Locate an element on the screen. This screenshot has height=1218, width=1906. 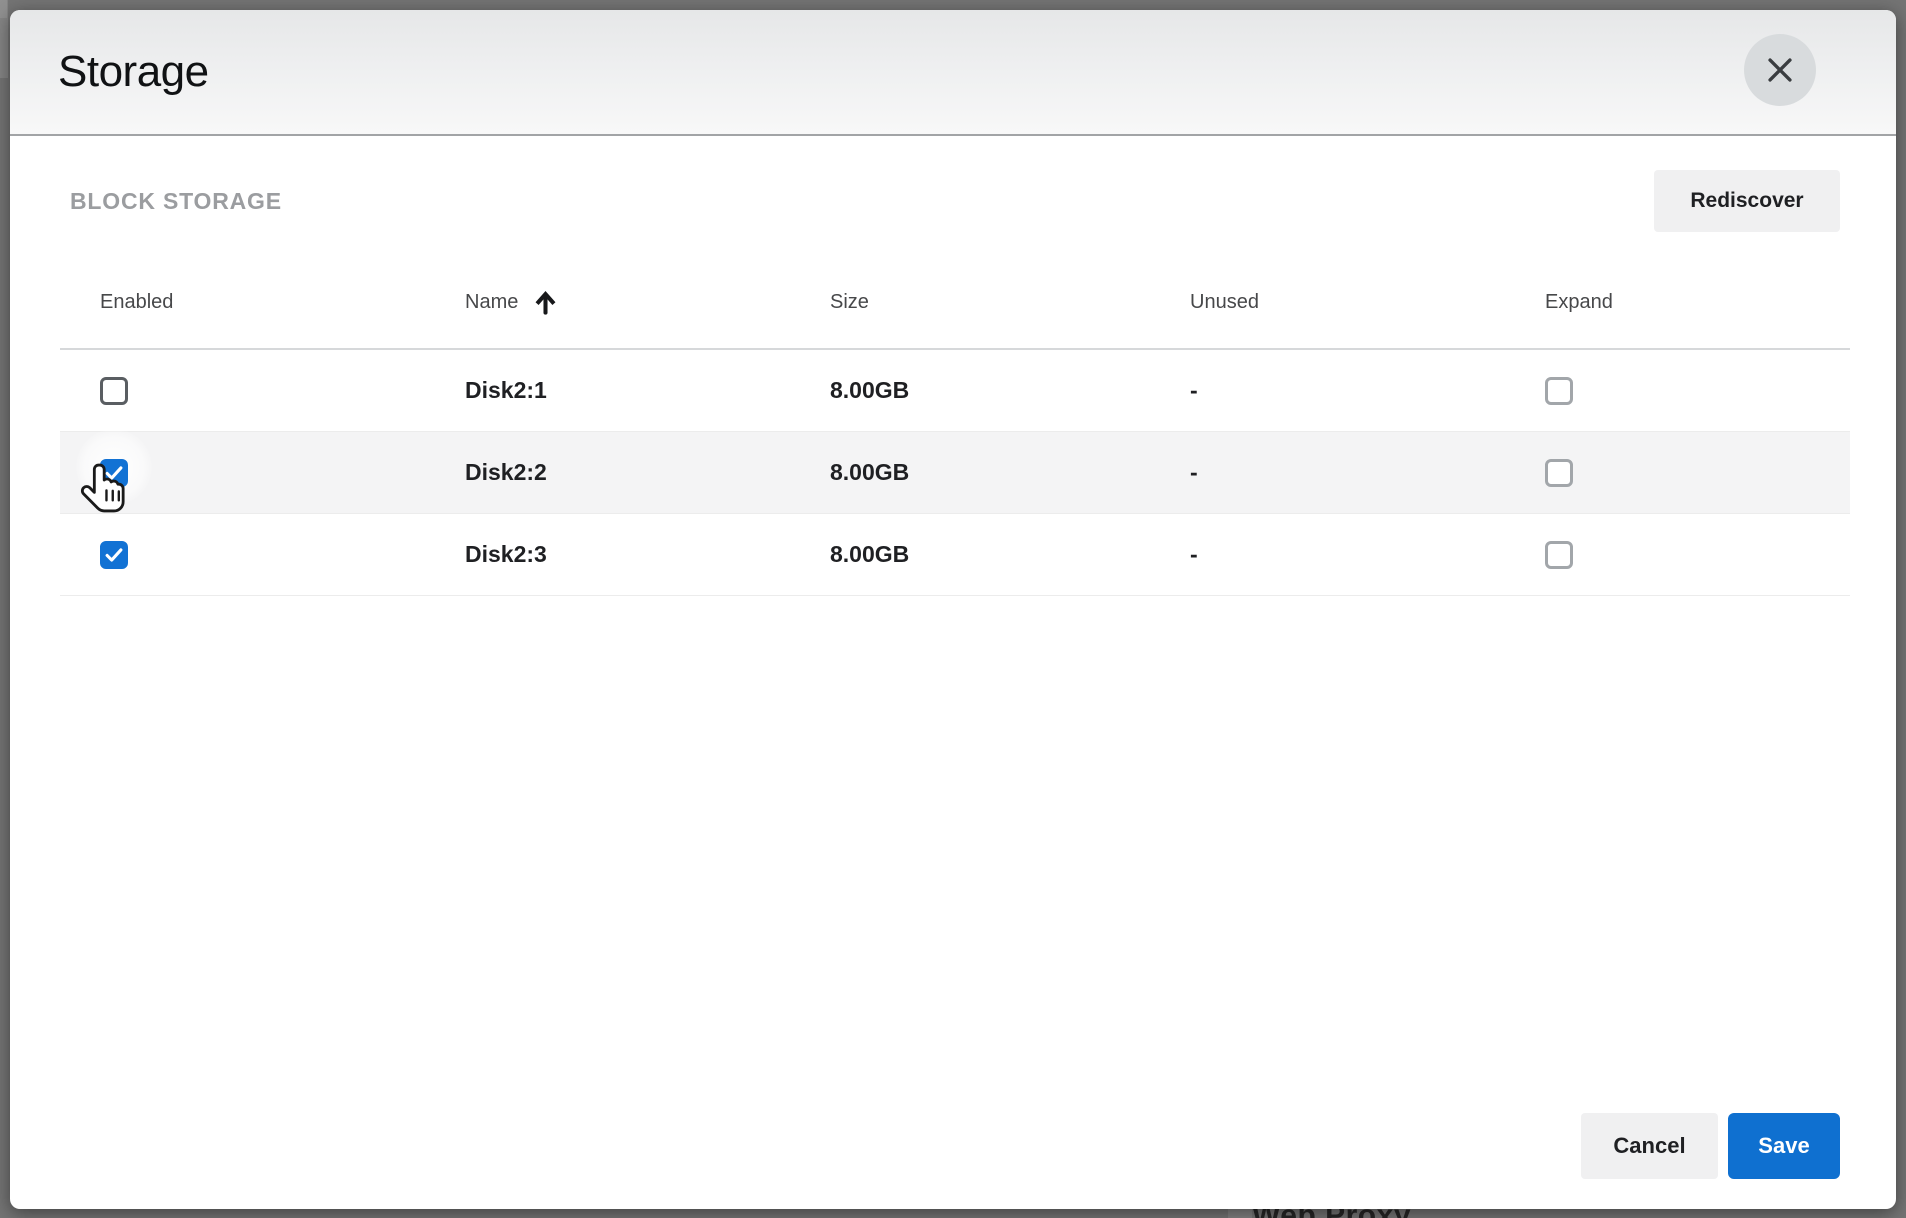
close-icon is located at coordinates (1780, 70).